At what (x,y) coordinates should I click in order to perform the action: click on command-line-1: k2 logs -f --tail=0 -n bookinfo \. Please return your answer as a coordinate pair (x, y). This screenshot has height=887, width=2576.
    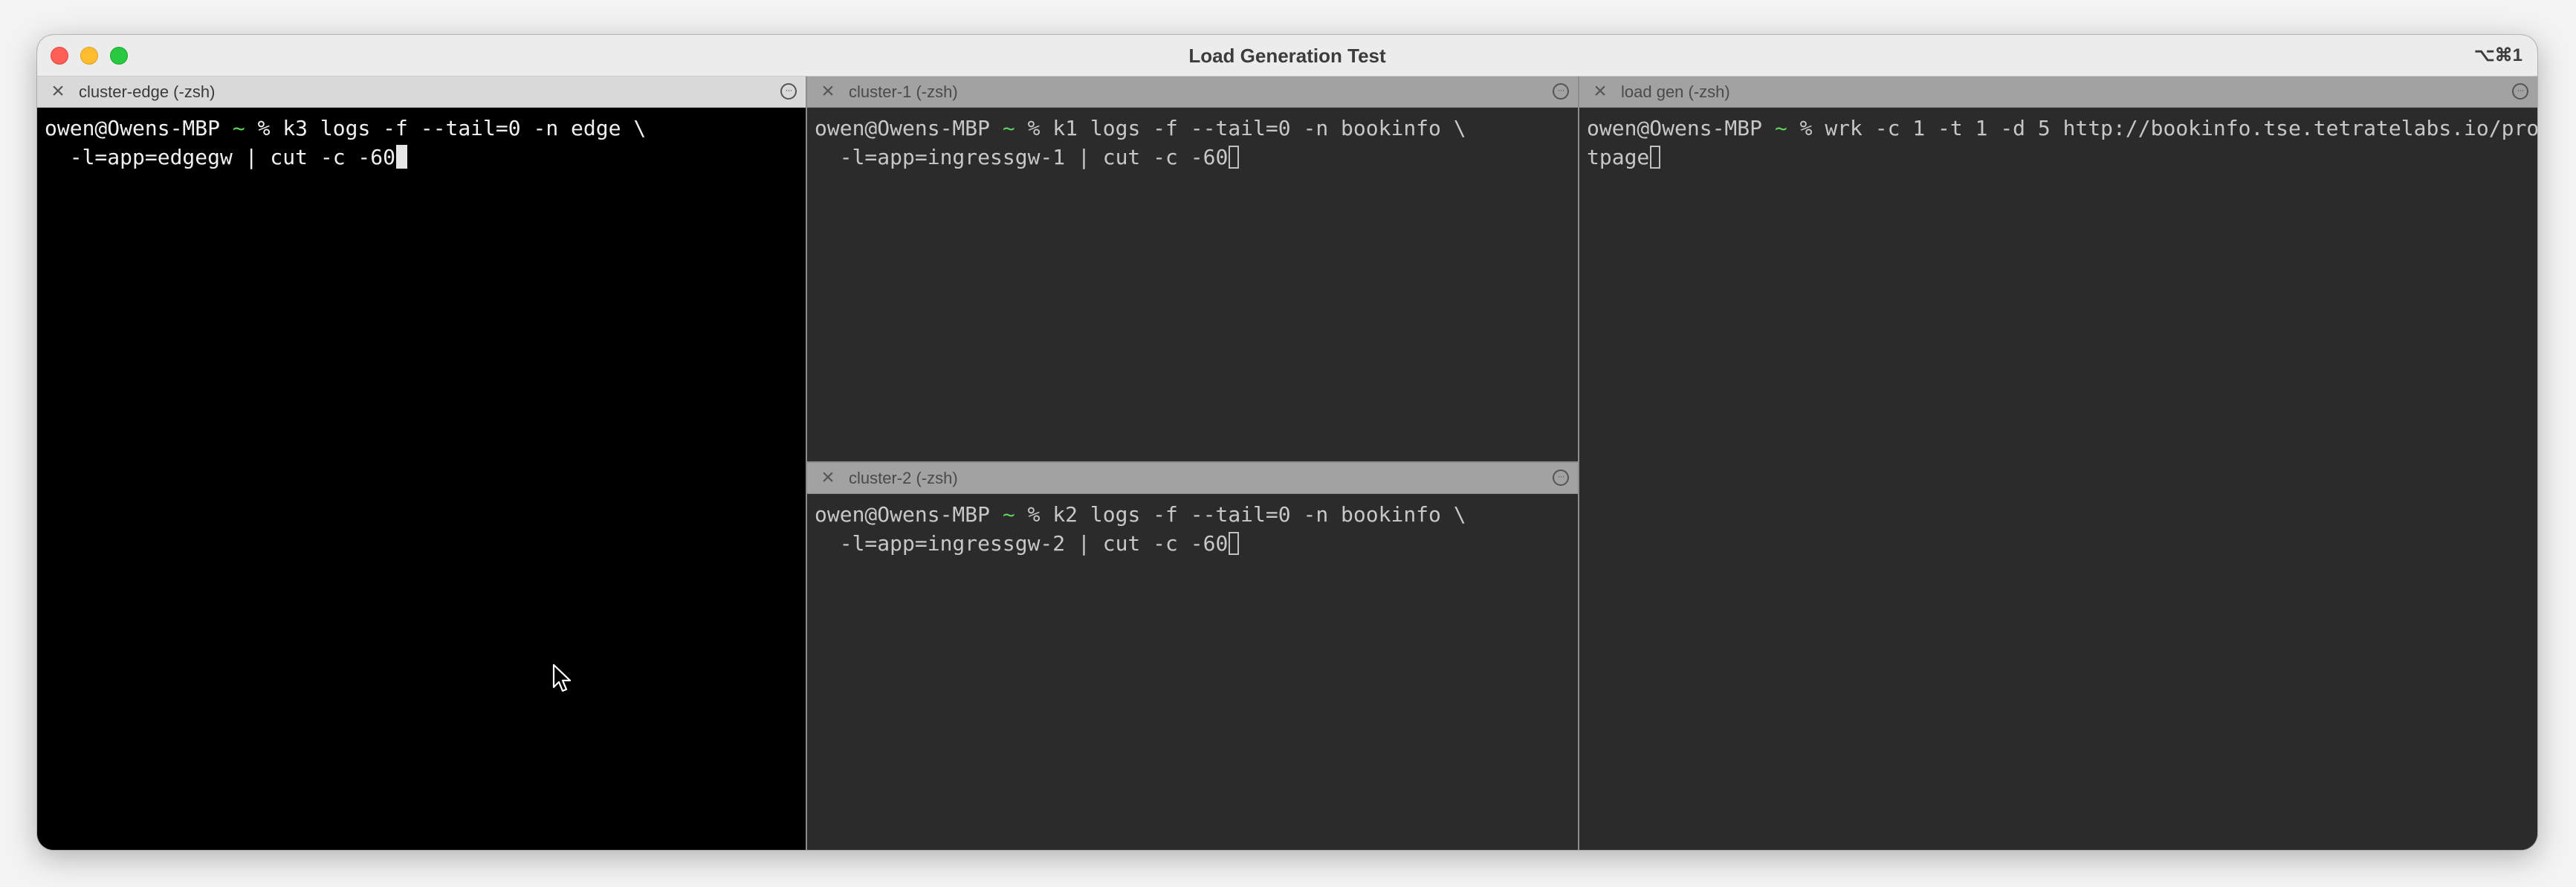
    Looking at the image, I should click on (1259, 514).